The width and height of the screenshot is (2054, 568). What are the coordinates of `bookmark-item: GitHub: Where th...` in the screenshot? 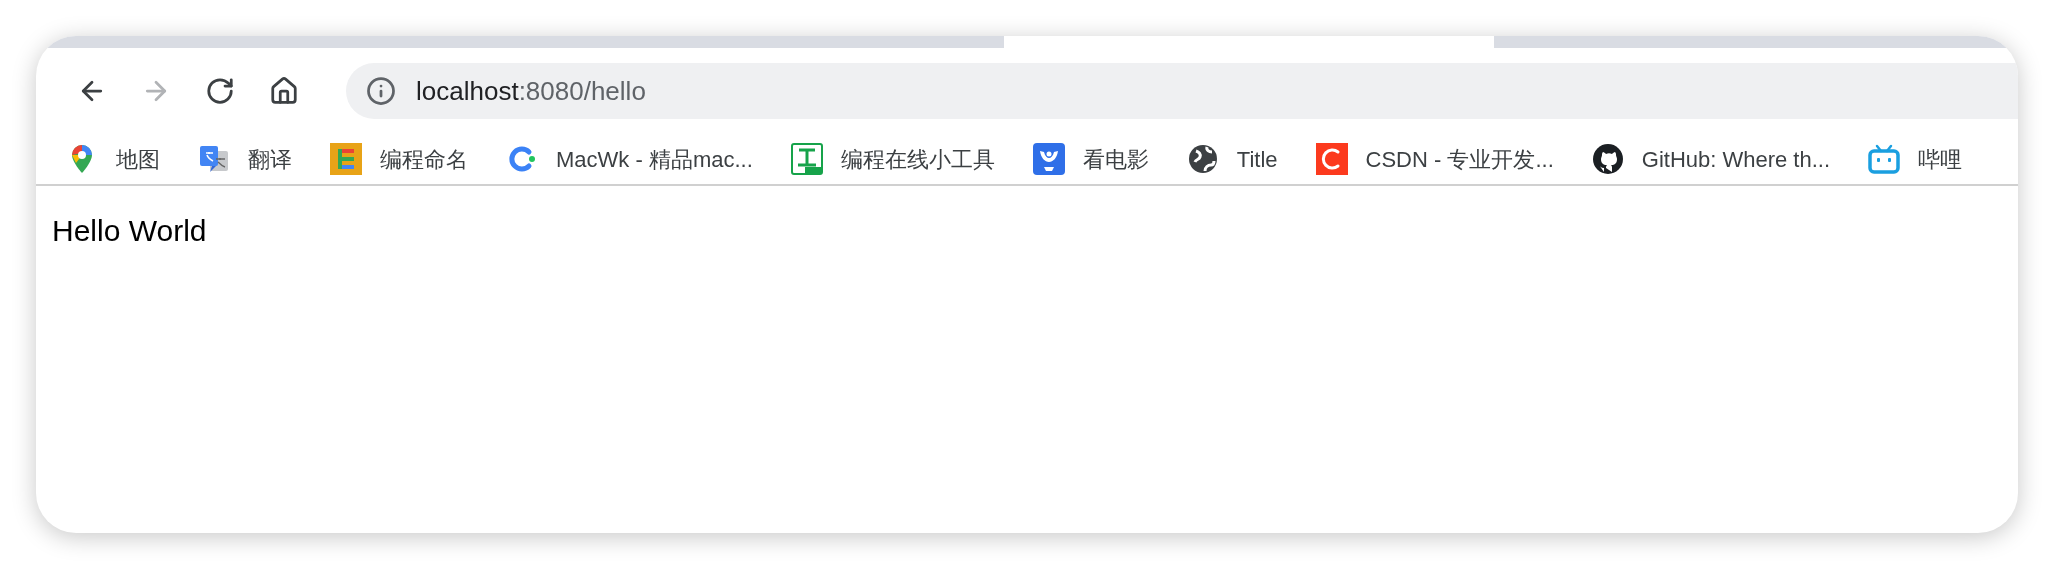 It's located at (1711, 159).